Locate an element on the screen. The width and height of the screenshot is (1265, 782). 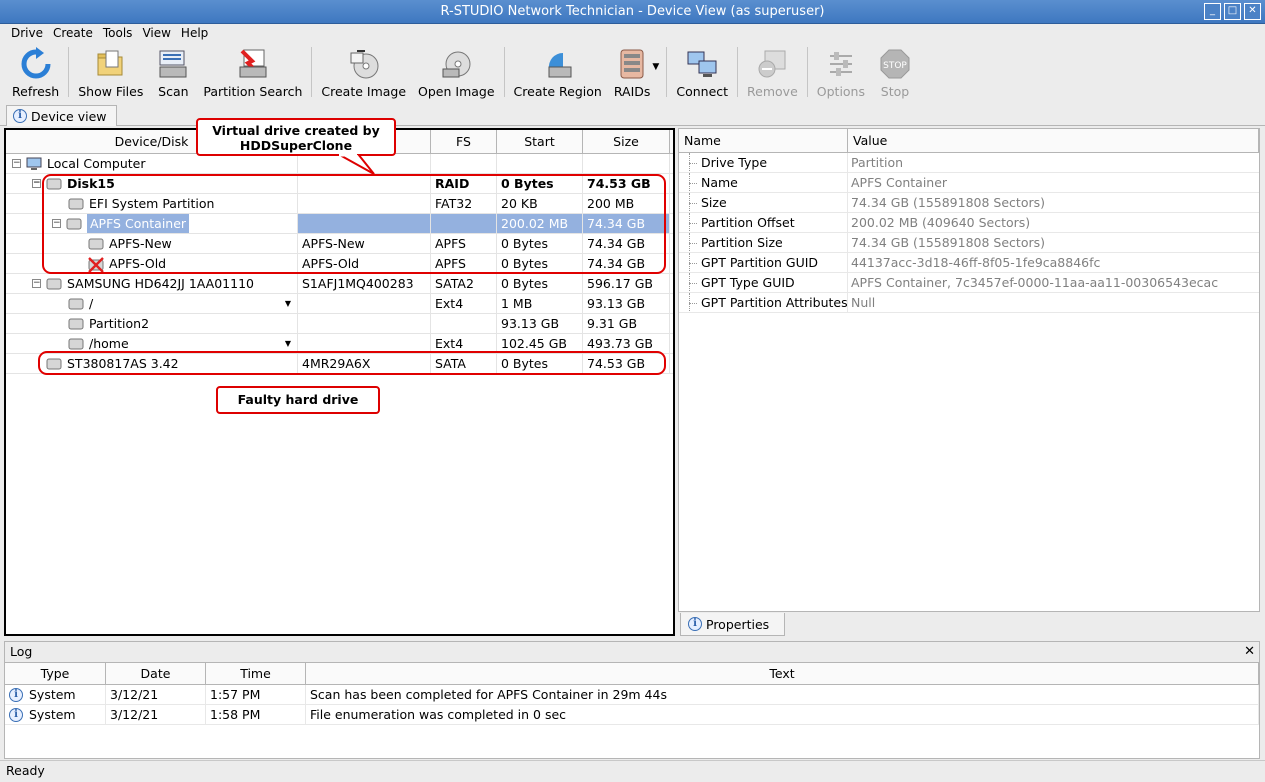
faulty-drive-callout: Faulty hard drive is located at coordinates (298, 400).